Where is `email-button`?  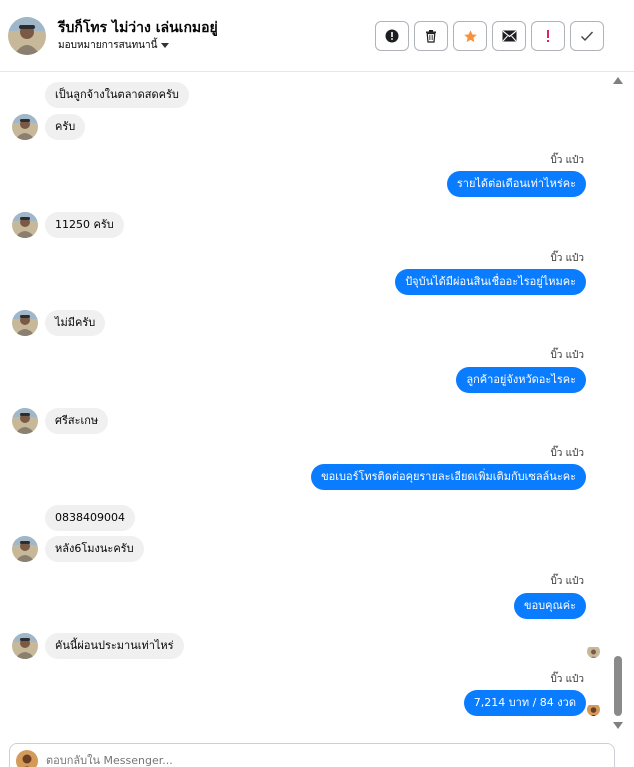 email-button is located at coordinates (509, 36).